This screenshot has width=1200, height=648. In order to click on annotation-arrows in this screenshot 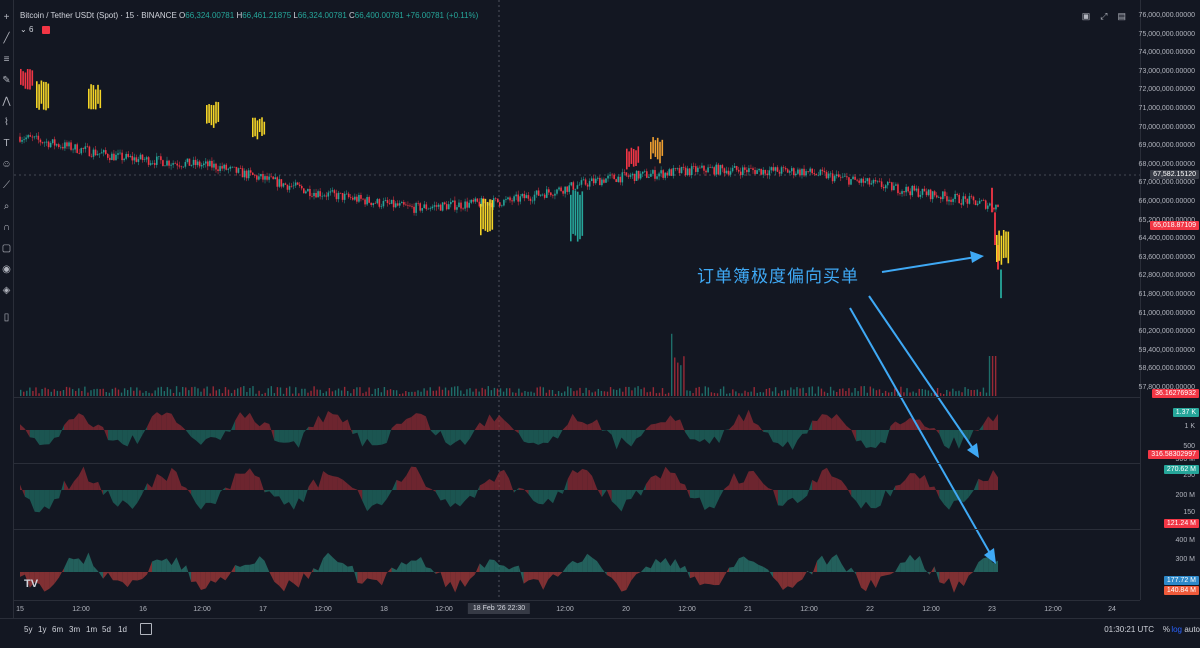, I will do `click(922, 407)`.